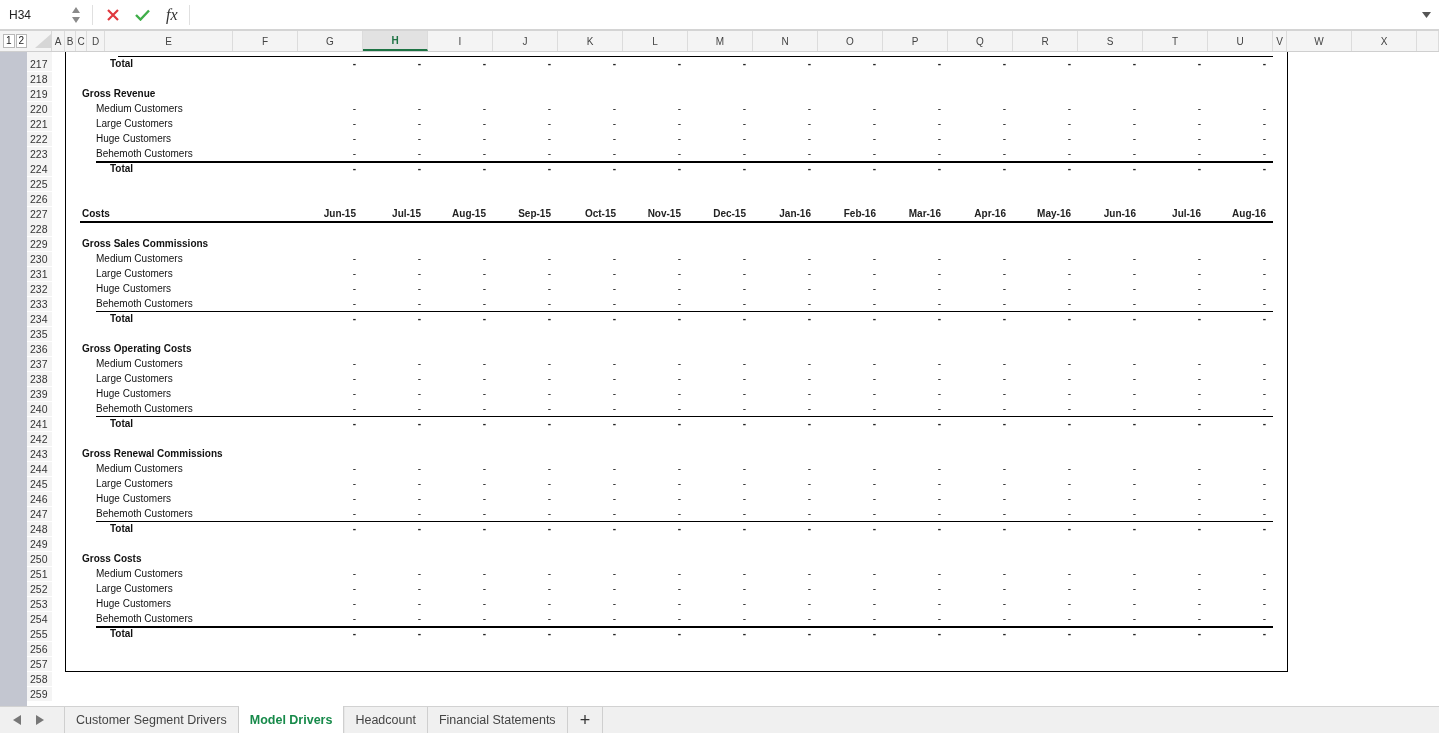 This screenshot has height=733, width=1439. Describe the element at coordinates (39, 244) in the screenshot. I see `row-number: 229` at that location.